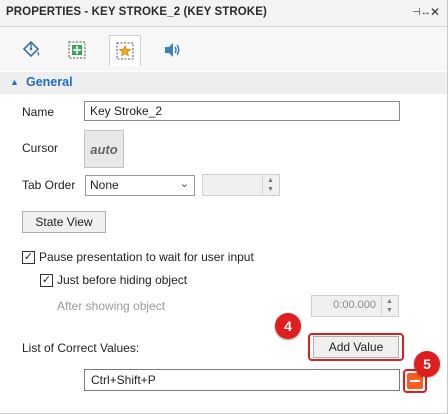 The width and height of the screenshot is (448, 414). What do you see at coordinates (111, 306) in the screenshot?
I see `after-showing-label: After showing object` at bounding box center [111, 306].